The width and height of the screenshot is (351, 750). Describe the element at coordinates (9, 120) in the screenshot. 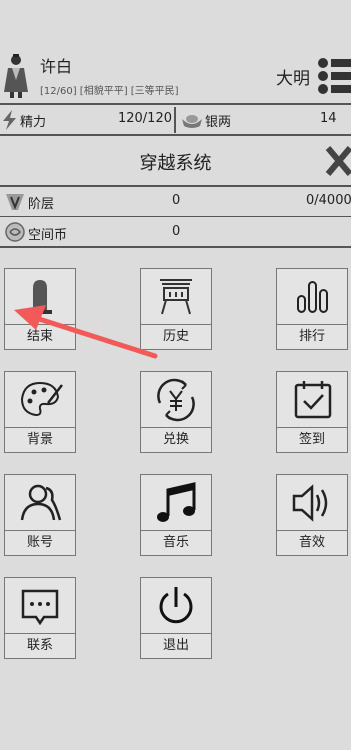

I see `energy-icon` at that location.